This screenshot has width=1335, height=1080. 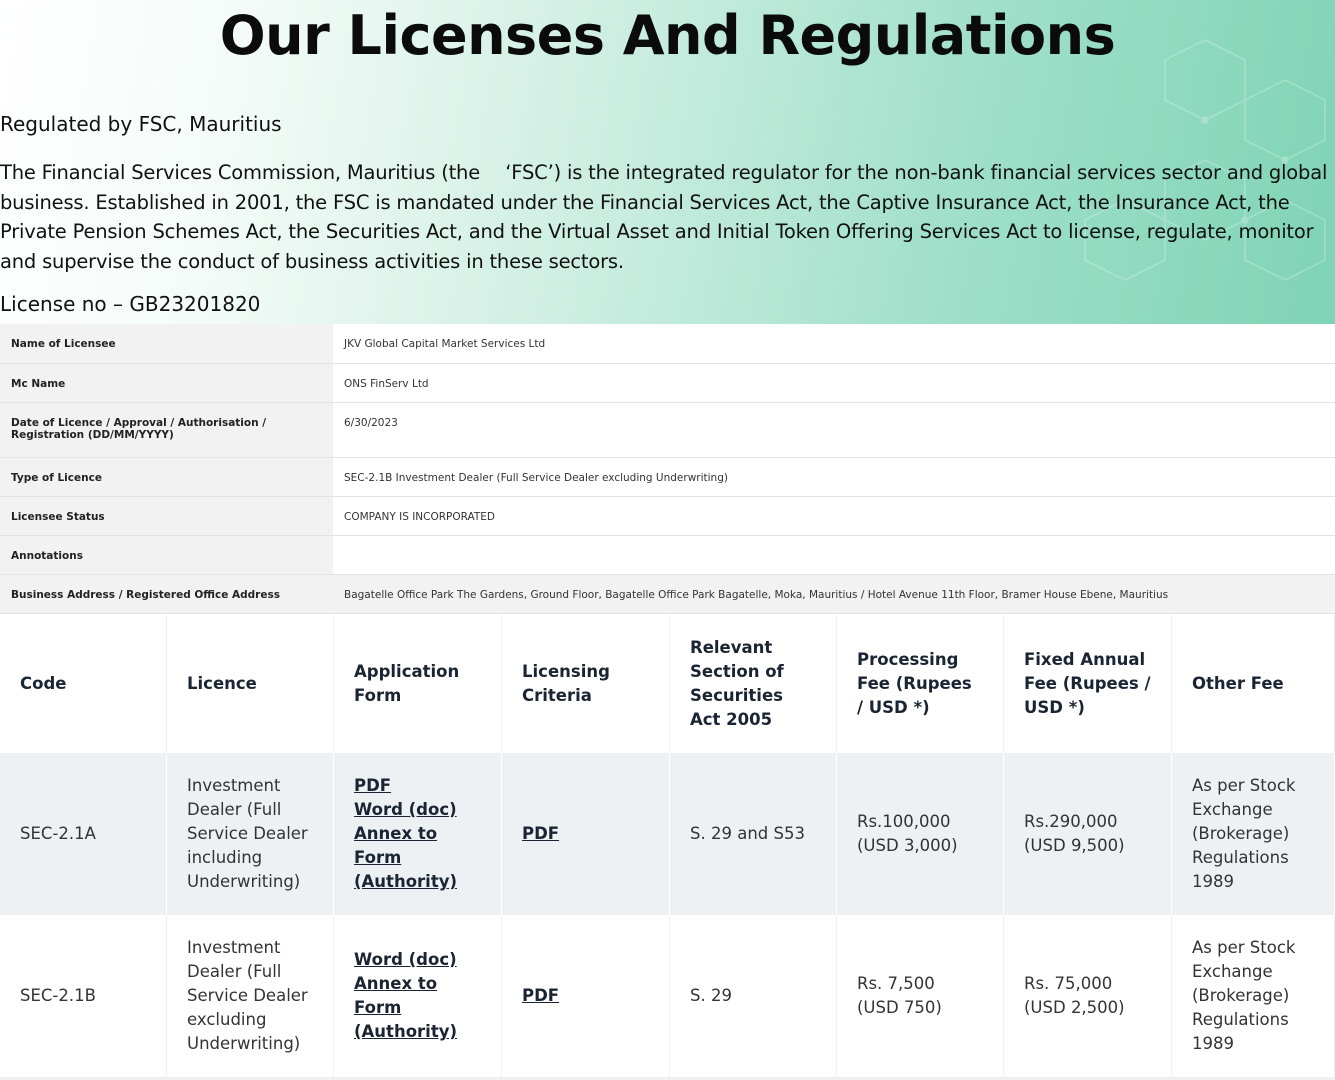 What do you see at coordinates (834, 430) in the screenshot?
I see `licensee-value: 6/30/2023` at bounding box center [834, 430].